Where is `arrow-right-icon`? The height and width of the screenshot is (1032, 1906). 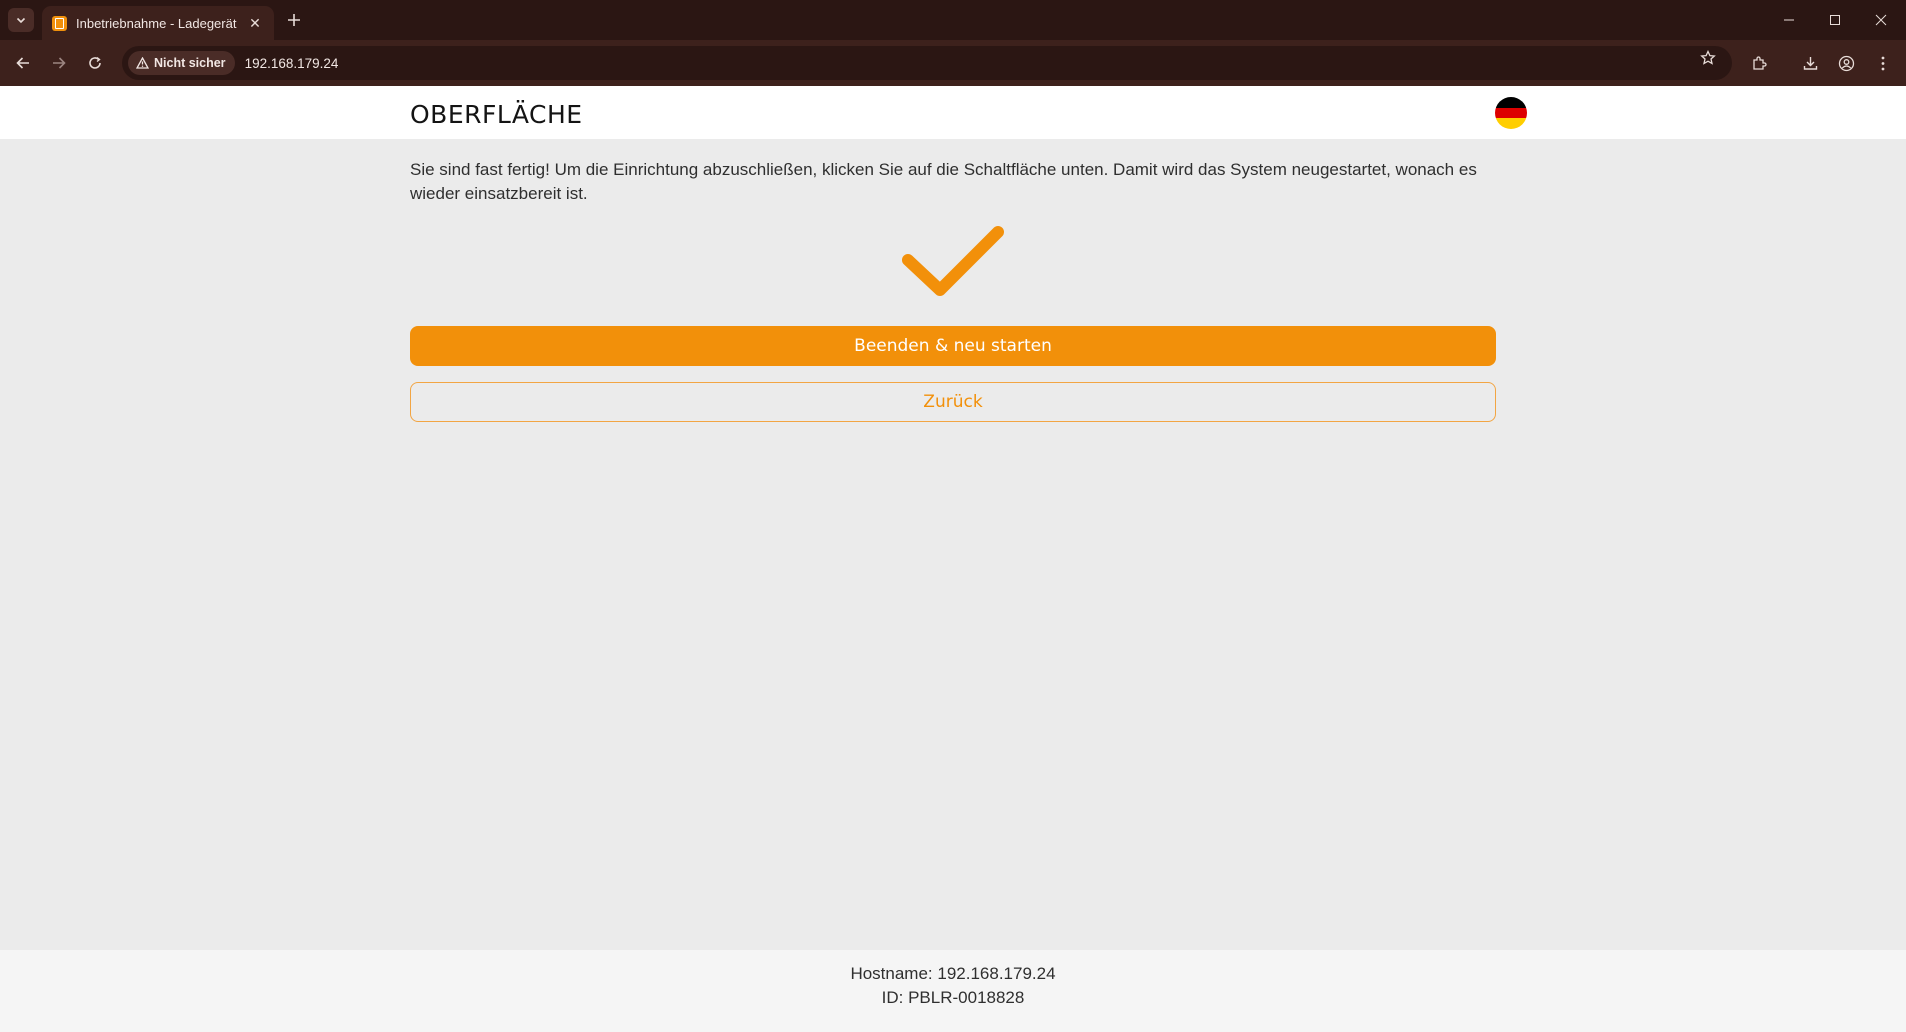 arrow-right-icon is located at coordinates (59, 63).